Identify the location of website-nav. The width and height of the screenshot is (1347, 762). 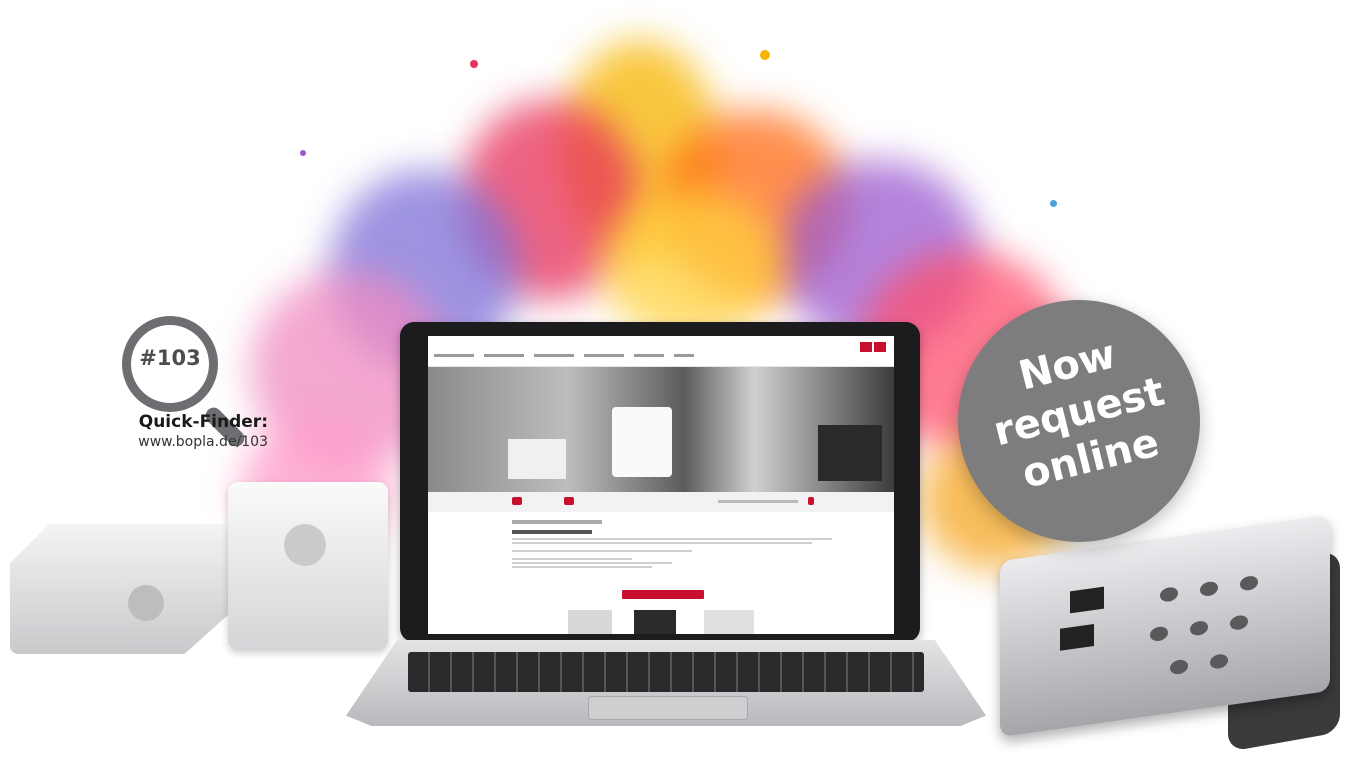
(564, 355).